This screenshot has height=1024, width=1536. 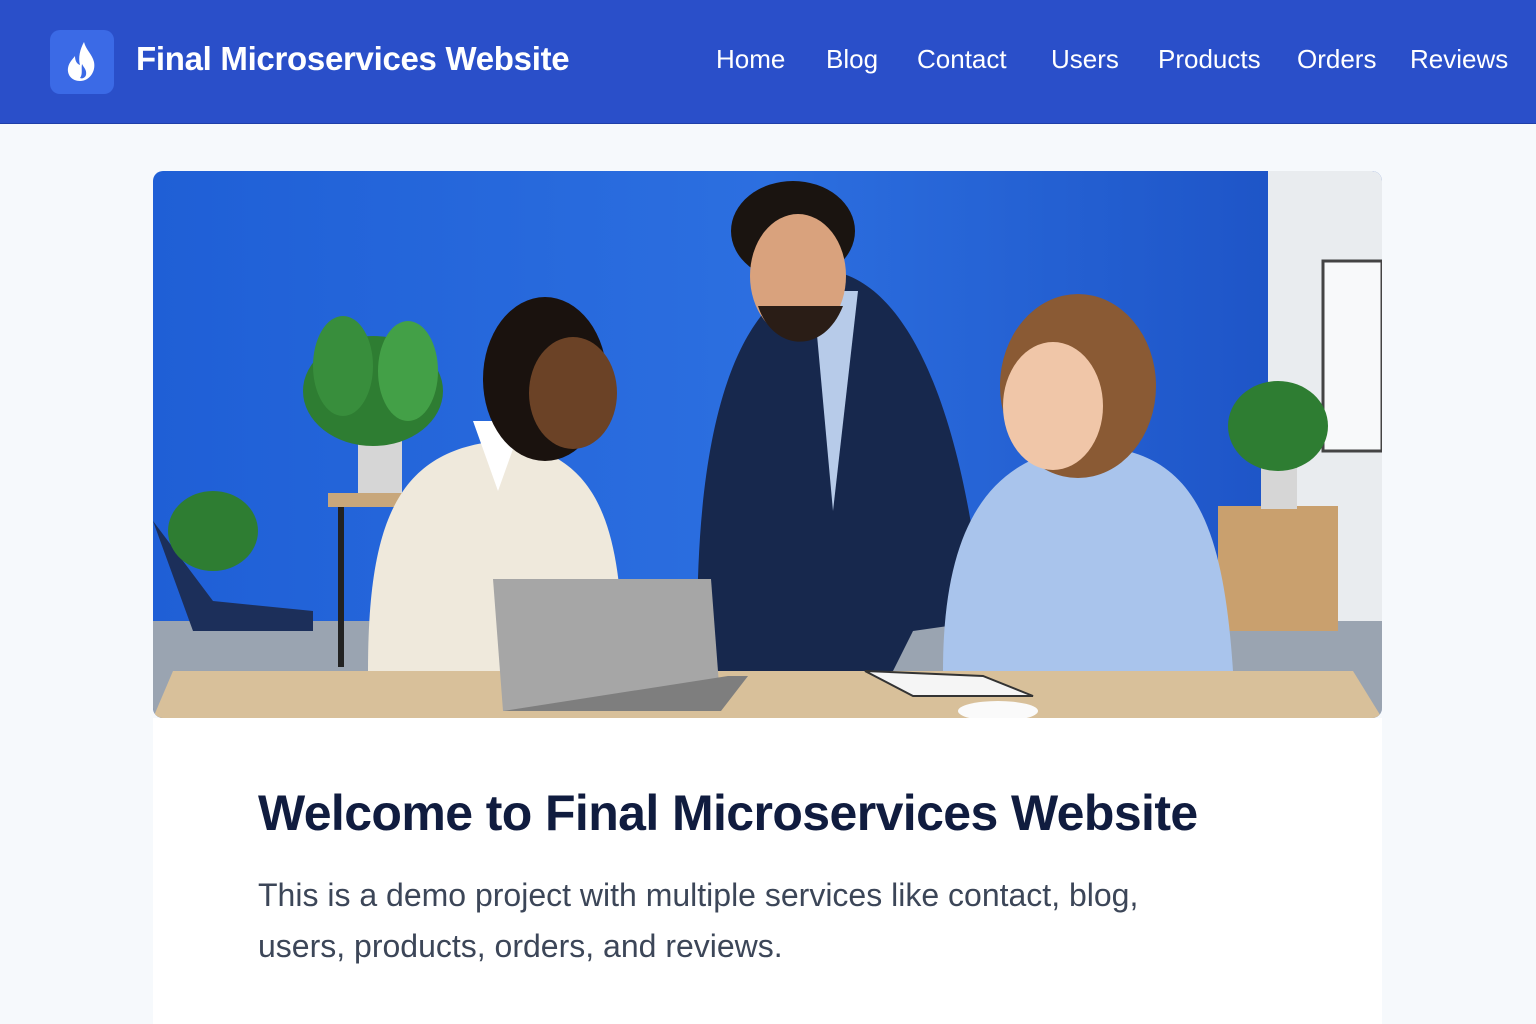 I want to click on flame-icon, so click(x=81, y=61).